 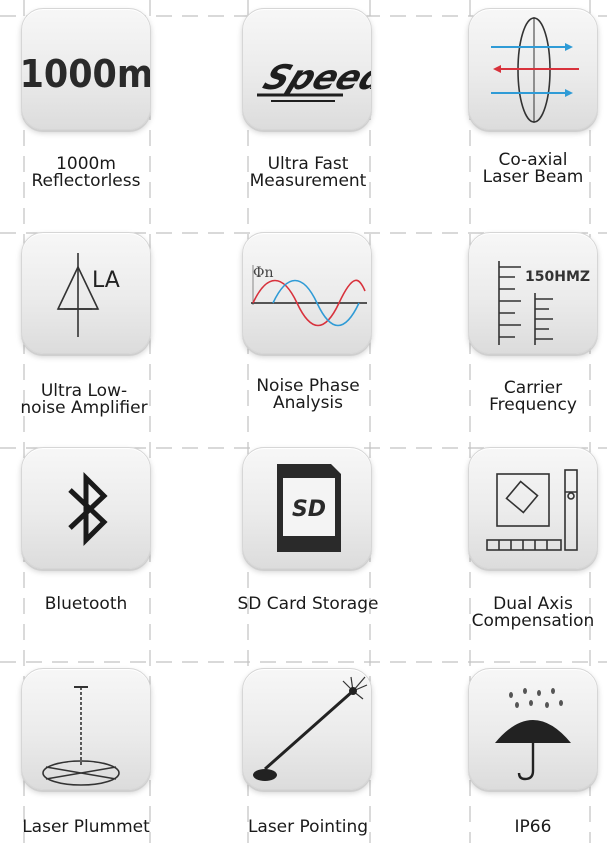 What do you see at coordinates (533, 734) in the screenshot?
I see `ip66-rain-umbrella-icon` at bounding box center [533, 734].